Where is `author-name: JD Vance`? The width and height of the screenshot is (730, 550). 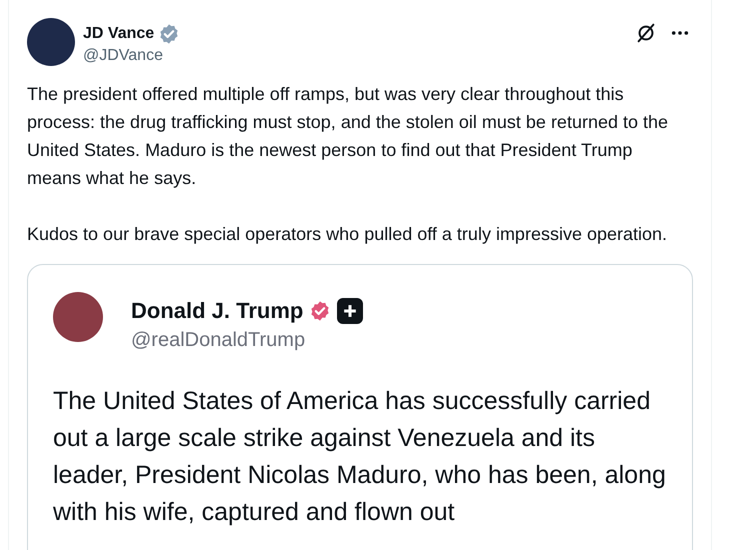
author-name: JD Vance is located at coordinates (118, 34).